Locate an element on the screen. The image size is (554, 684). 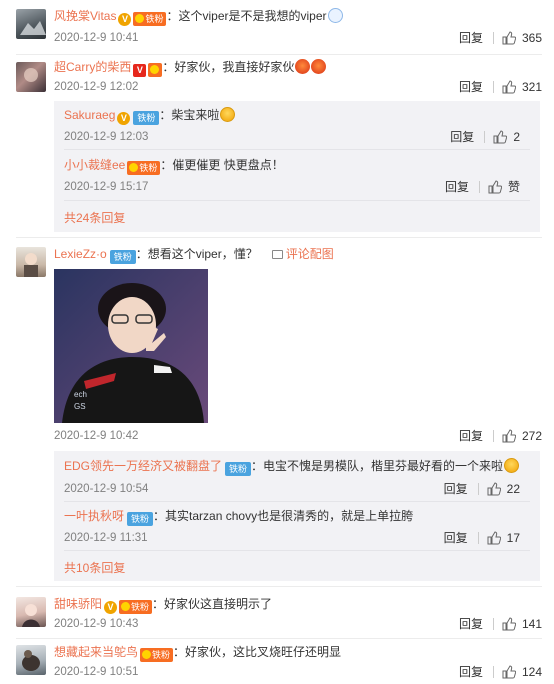
image-icon is located at coordinates (277, 254).